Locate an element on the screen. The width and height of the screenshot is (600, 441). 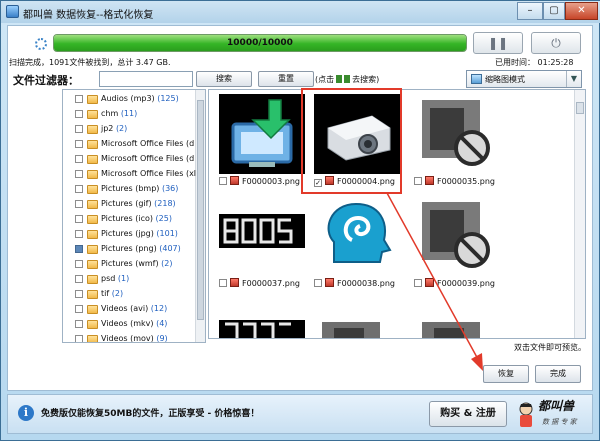
app-icon is located at coordinates (12, 11).